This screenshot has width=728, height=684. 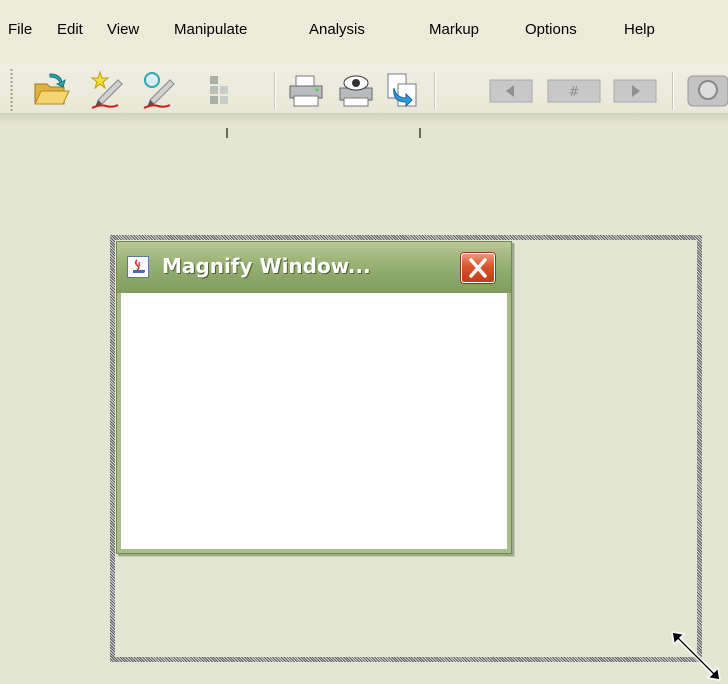 I want to click on menu-manipulate: Manipulate, so click(x=210, y=29).